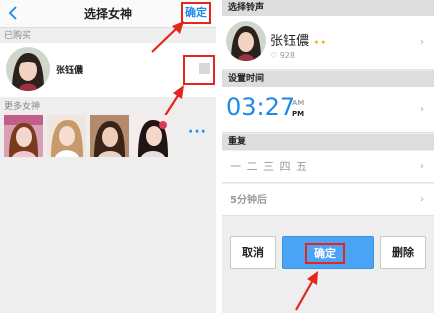 The width and height of the screenshot is (434, 313). I want to click on ok-button-label: 确定, so click(325, 253).